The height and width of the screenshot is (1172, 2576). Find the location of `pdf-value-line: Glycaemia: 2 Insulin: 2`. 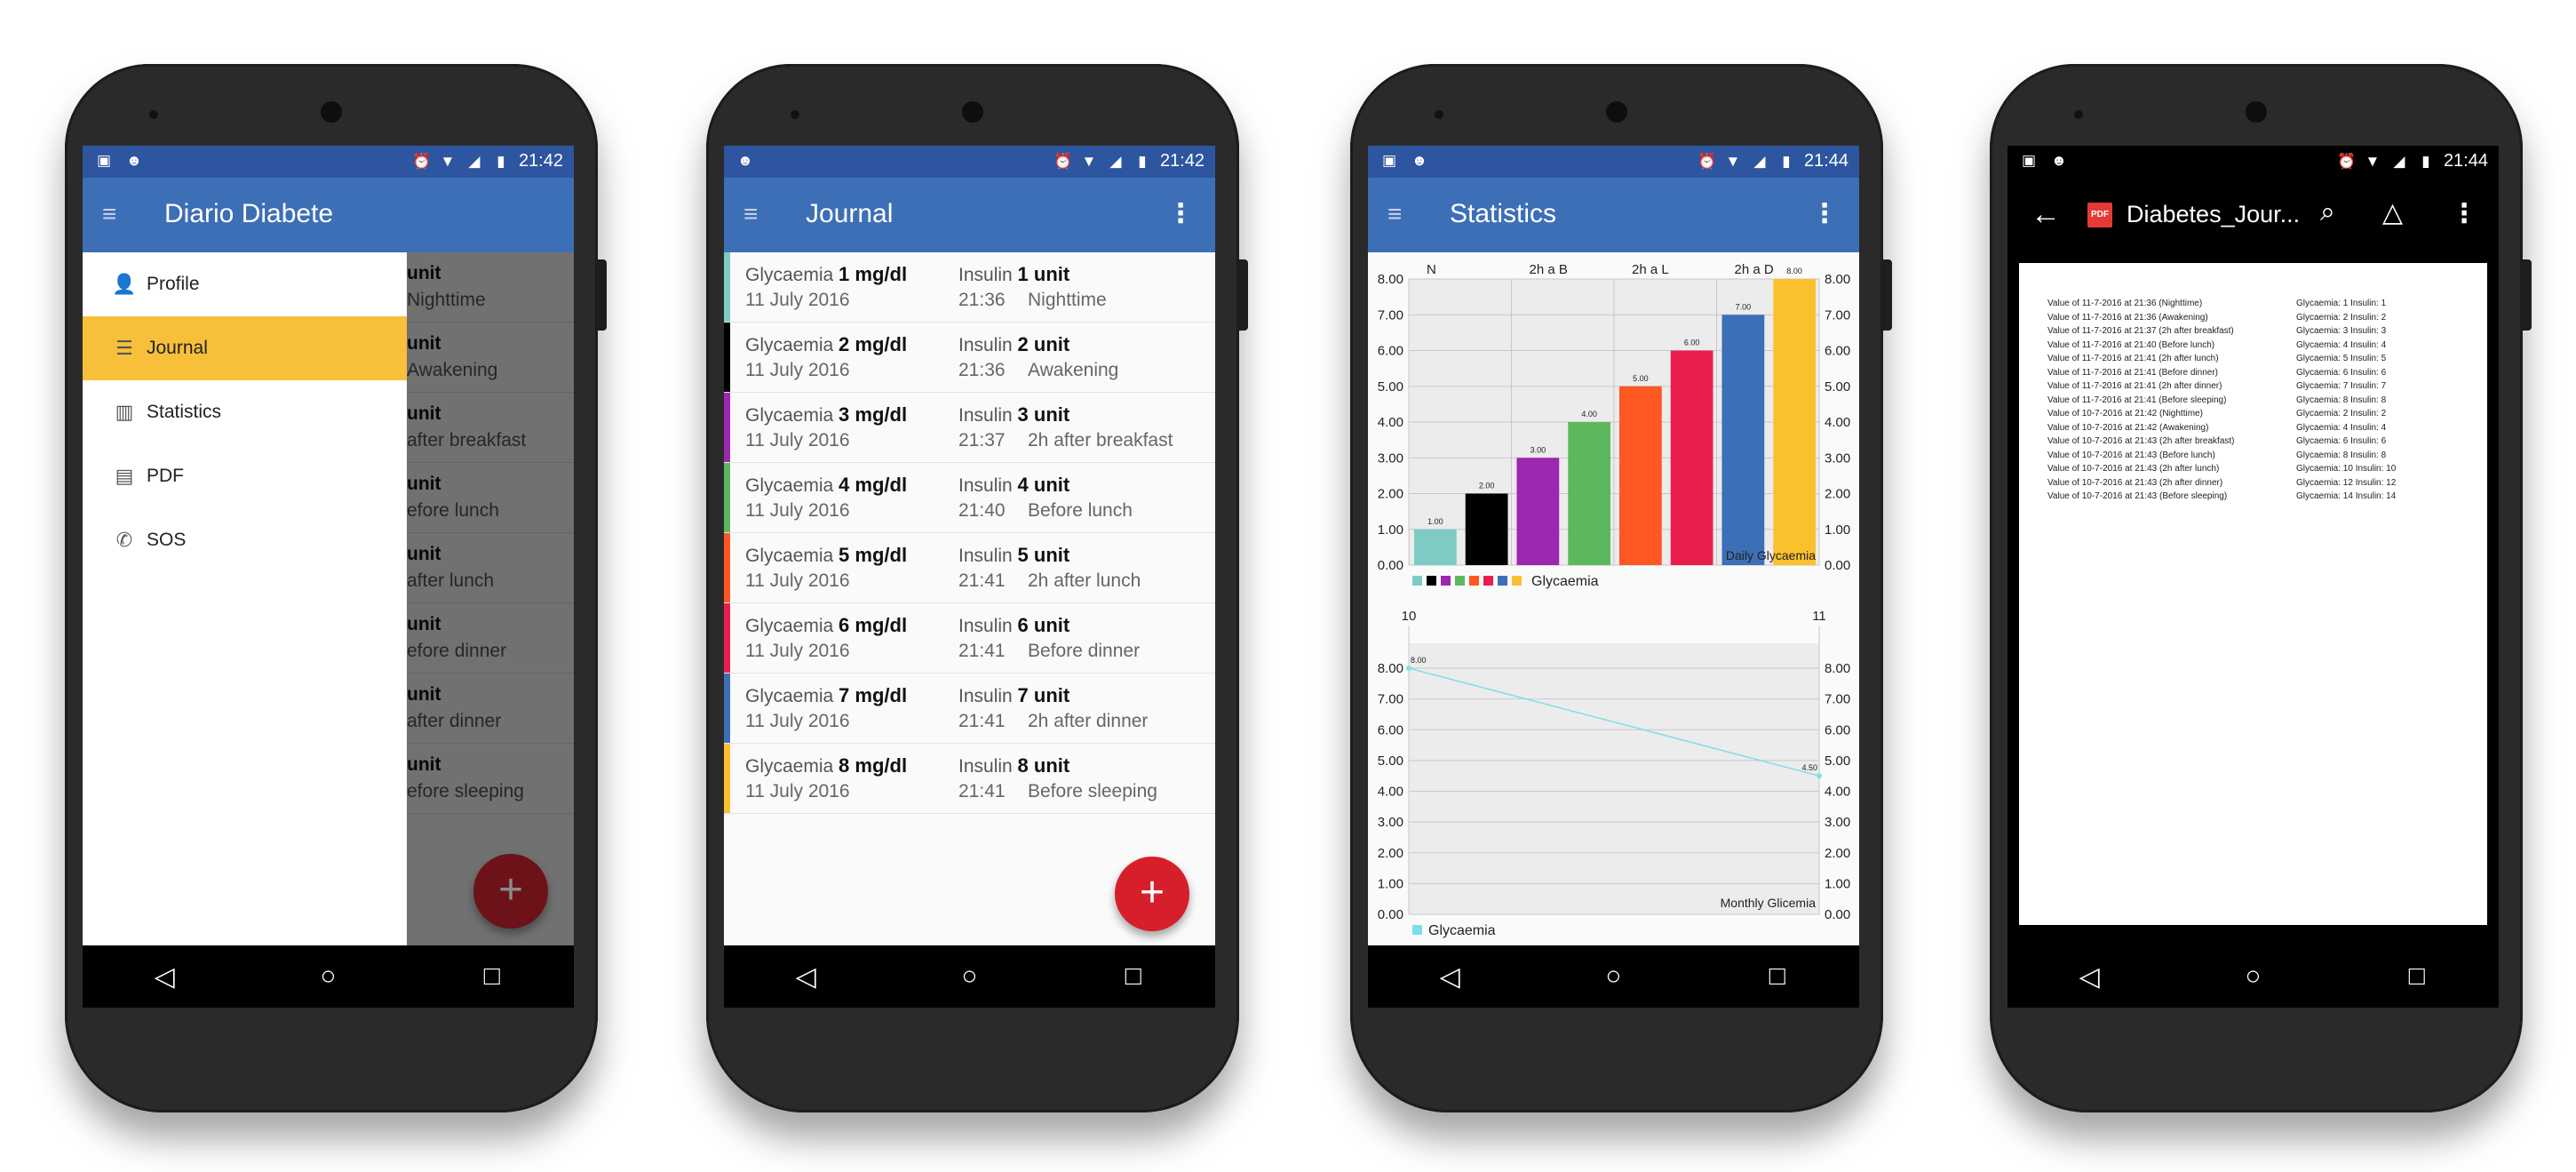

pdf-value-line: Glycaemia: 2 Insulin: 2 is located at coordinates (2341, 317).